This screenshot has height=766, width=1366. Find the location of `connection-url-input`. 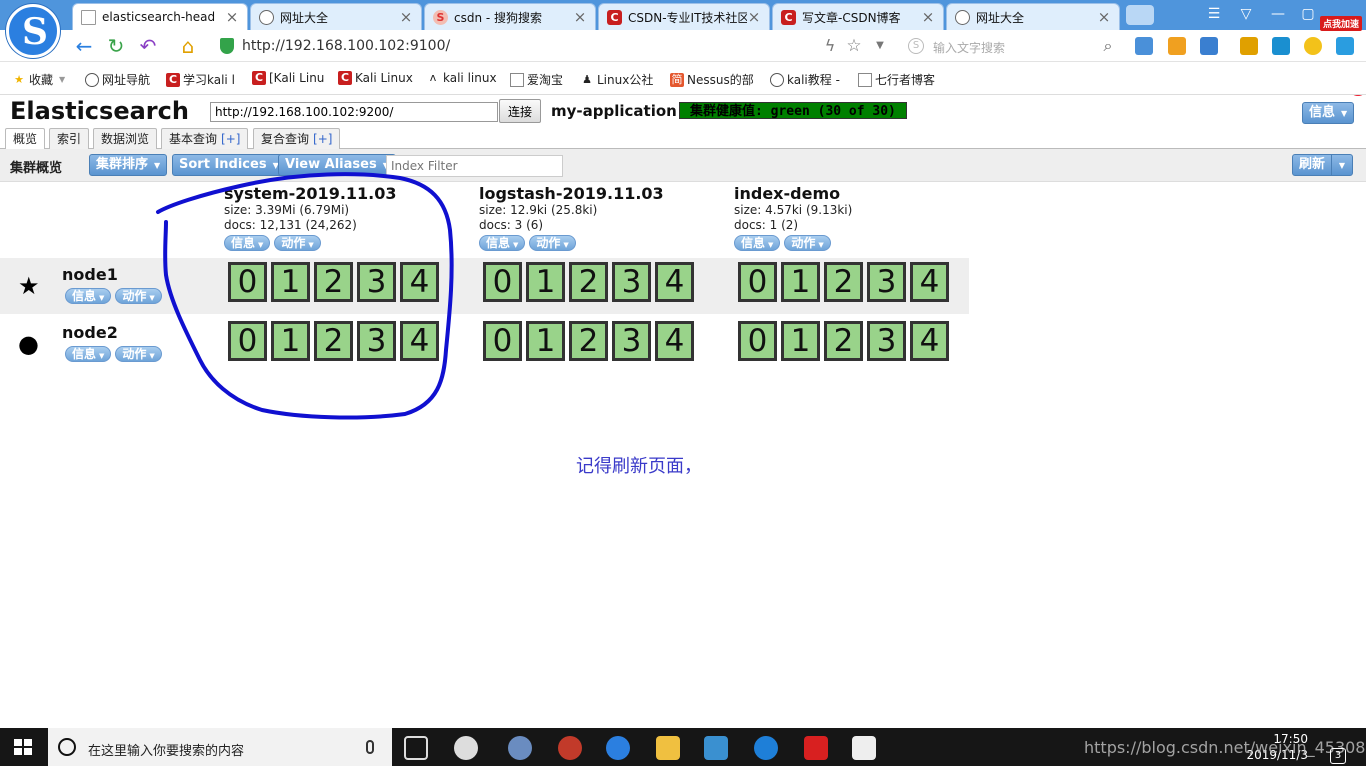

connection-url-input is located at coordinates (354, 112).